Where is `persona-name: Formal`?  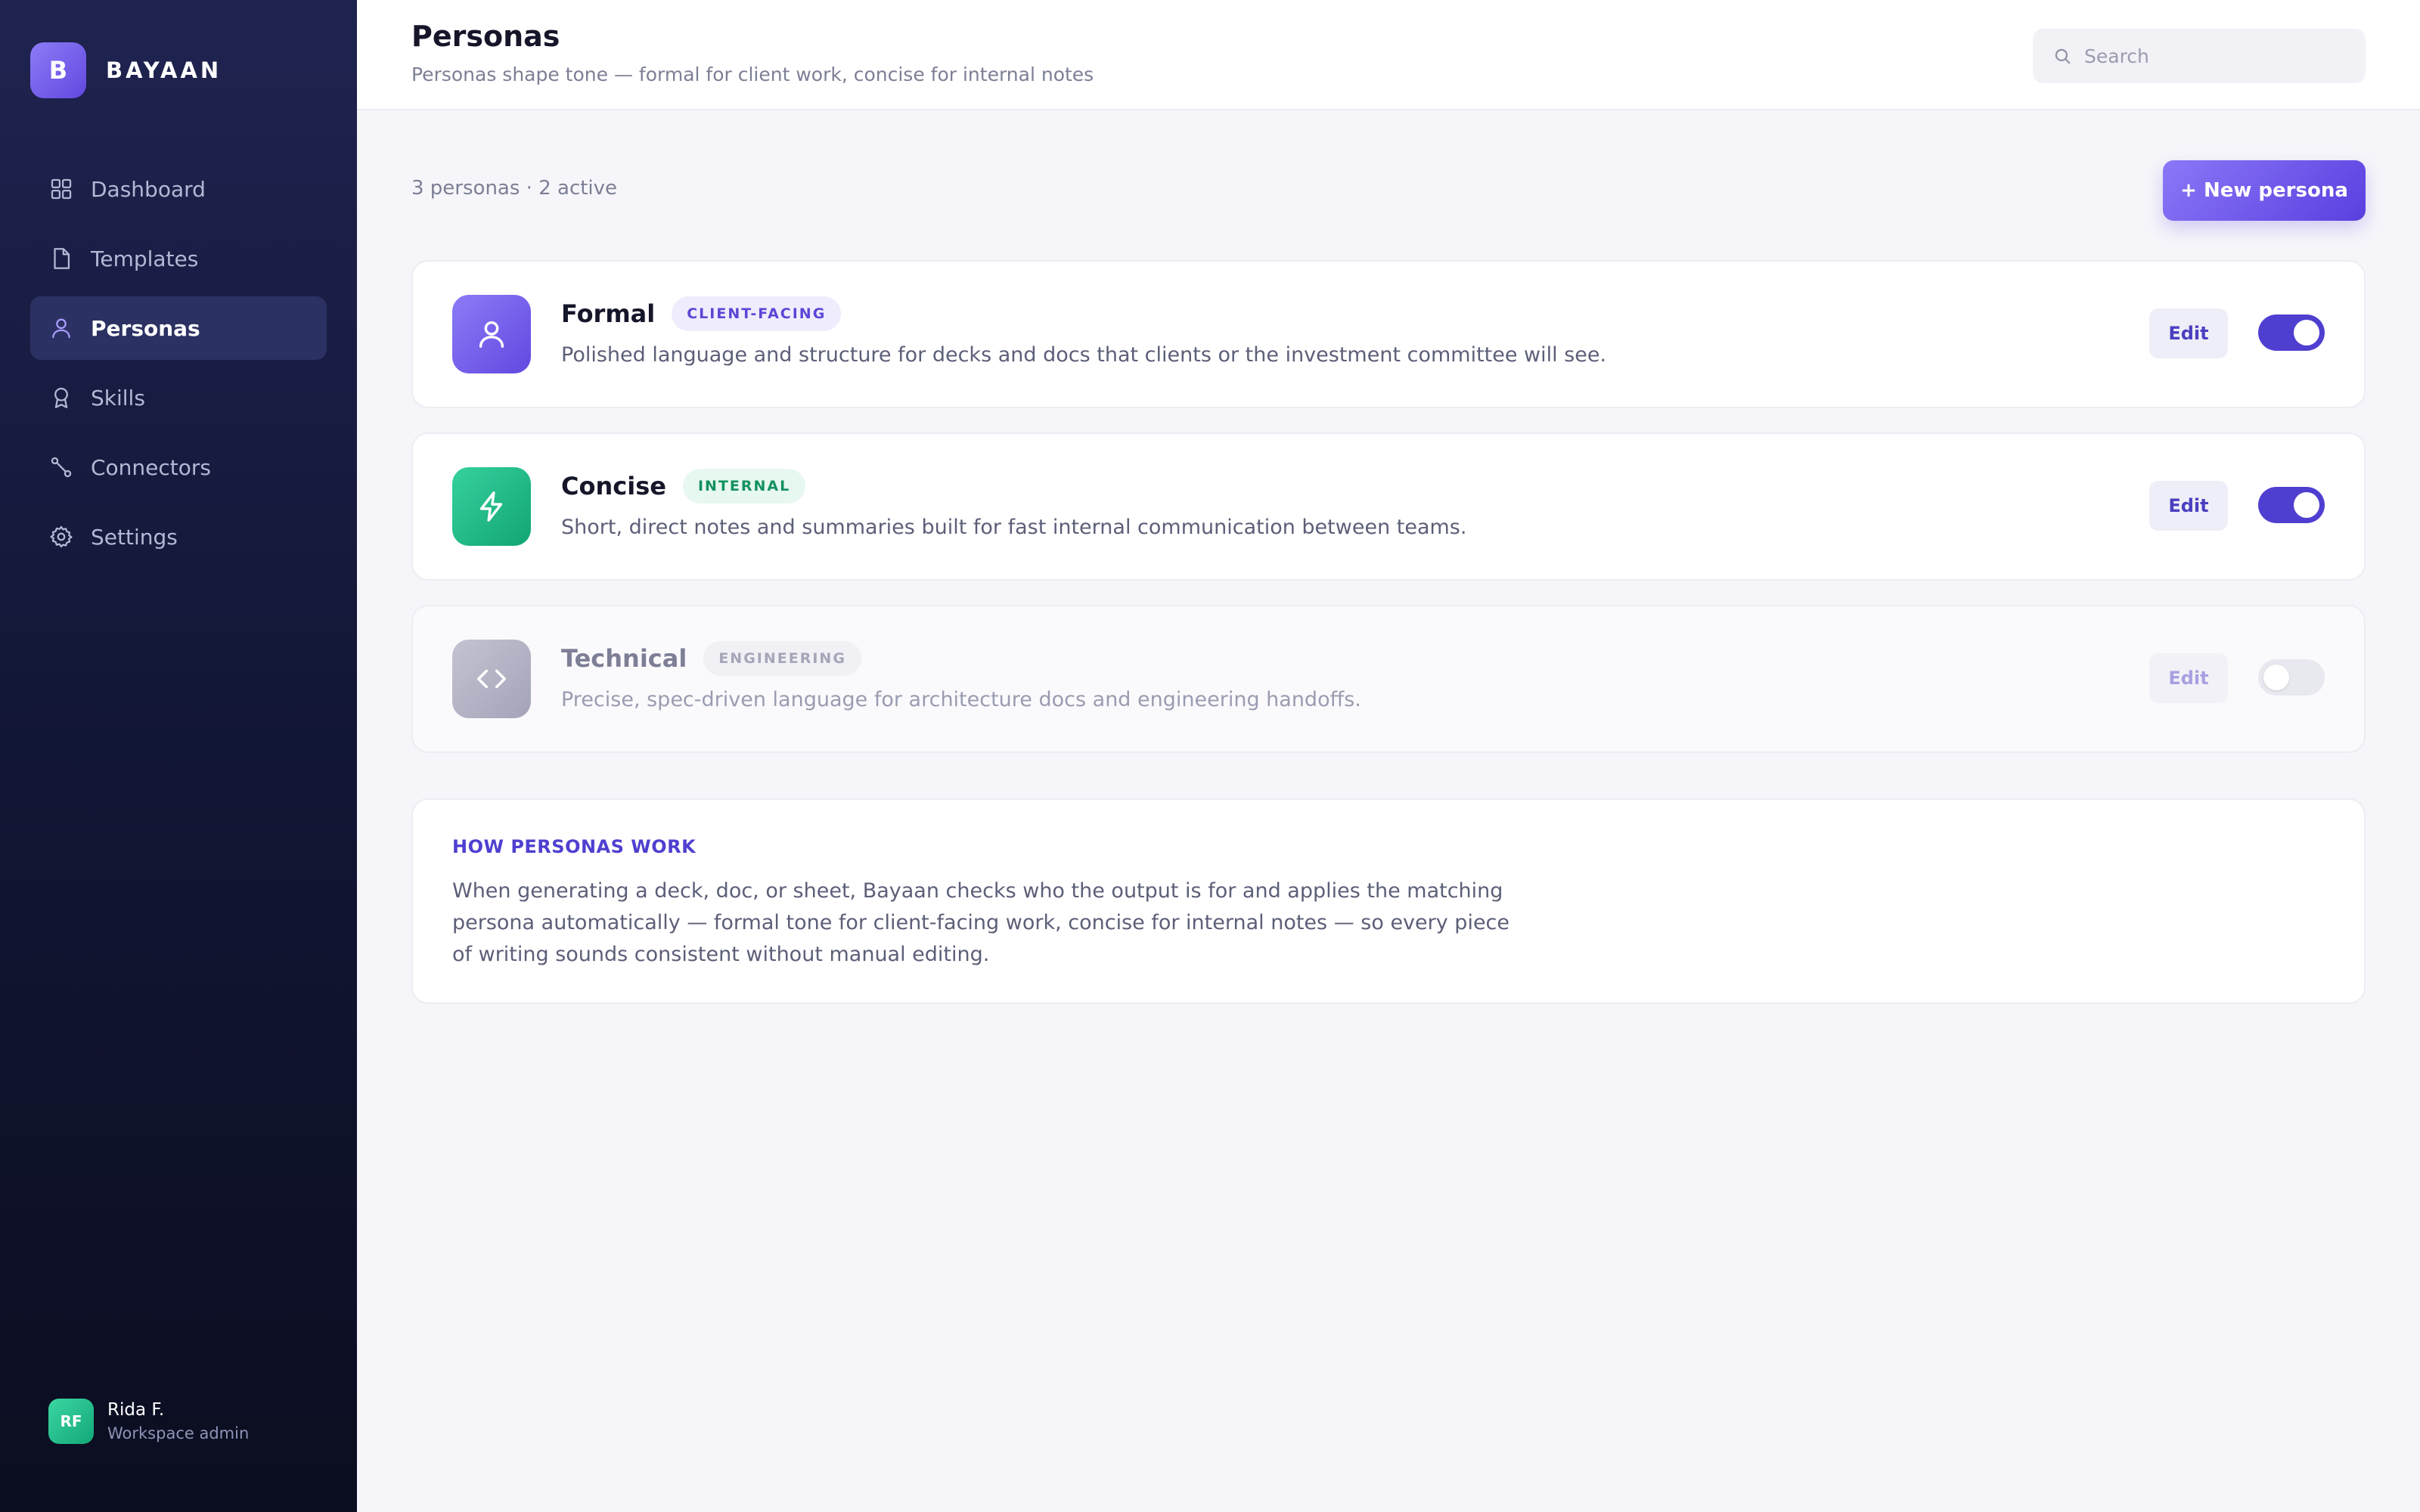 persona-name: Formal is located at coordinates (608, 313).